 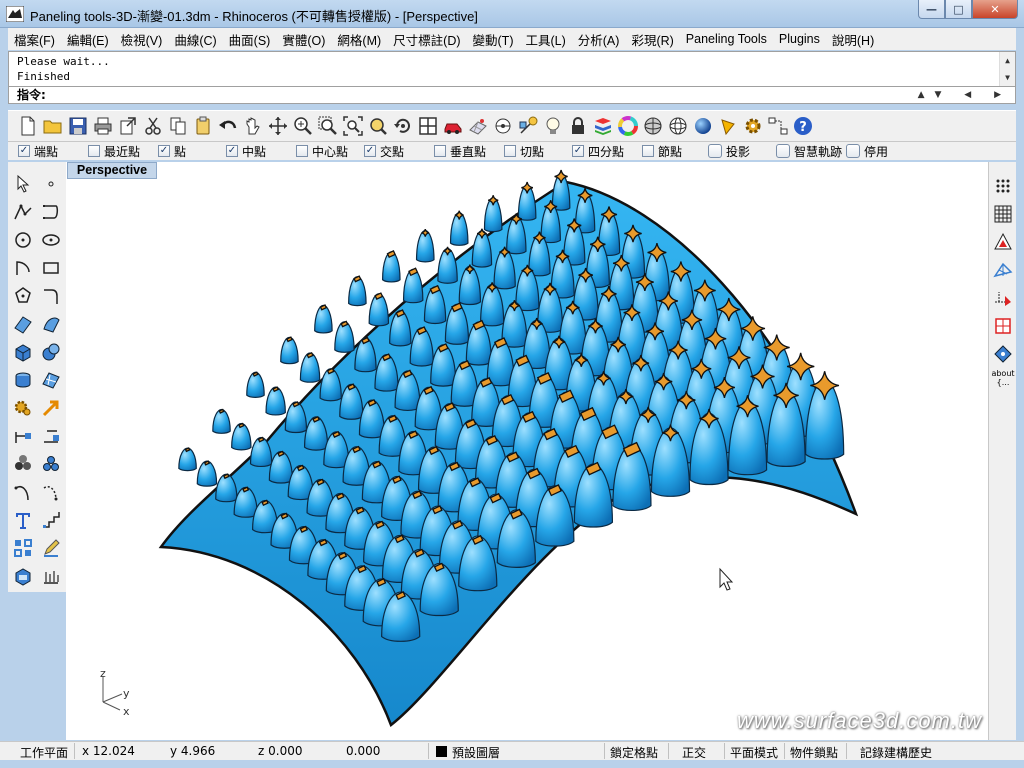 I want to click on menu-curve: 曲線(C), so click(x=195, y=39).